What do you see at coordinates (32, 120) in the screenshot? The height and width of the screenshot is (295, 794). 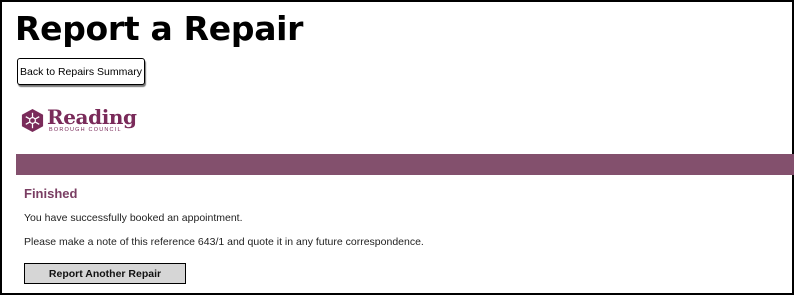 I see `reading-emblem-icon` at bounding box center [32, 120].